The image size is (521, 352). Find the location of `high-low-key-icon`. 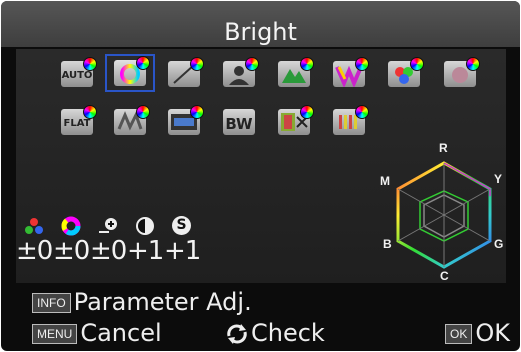

high-low-key-icon is located at coordinates (107, 224).